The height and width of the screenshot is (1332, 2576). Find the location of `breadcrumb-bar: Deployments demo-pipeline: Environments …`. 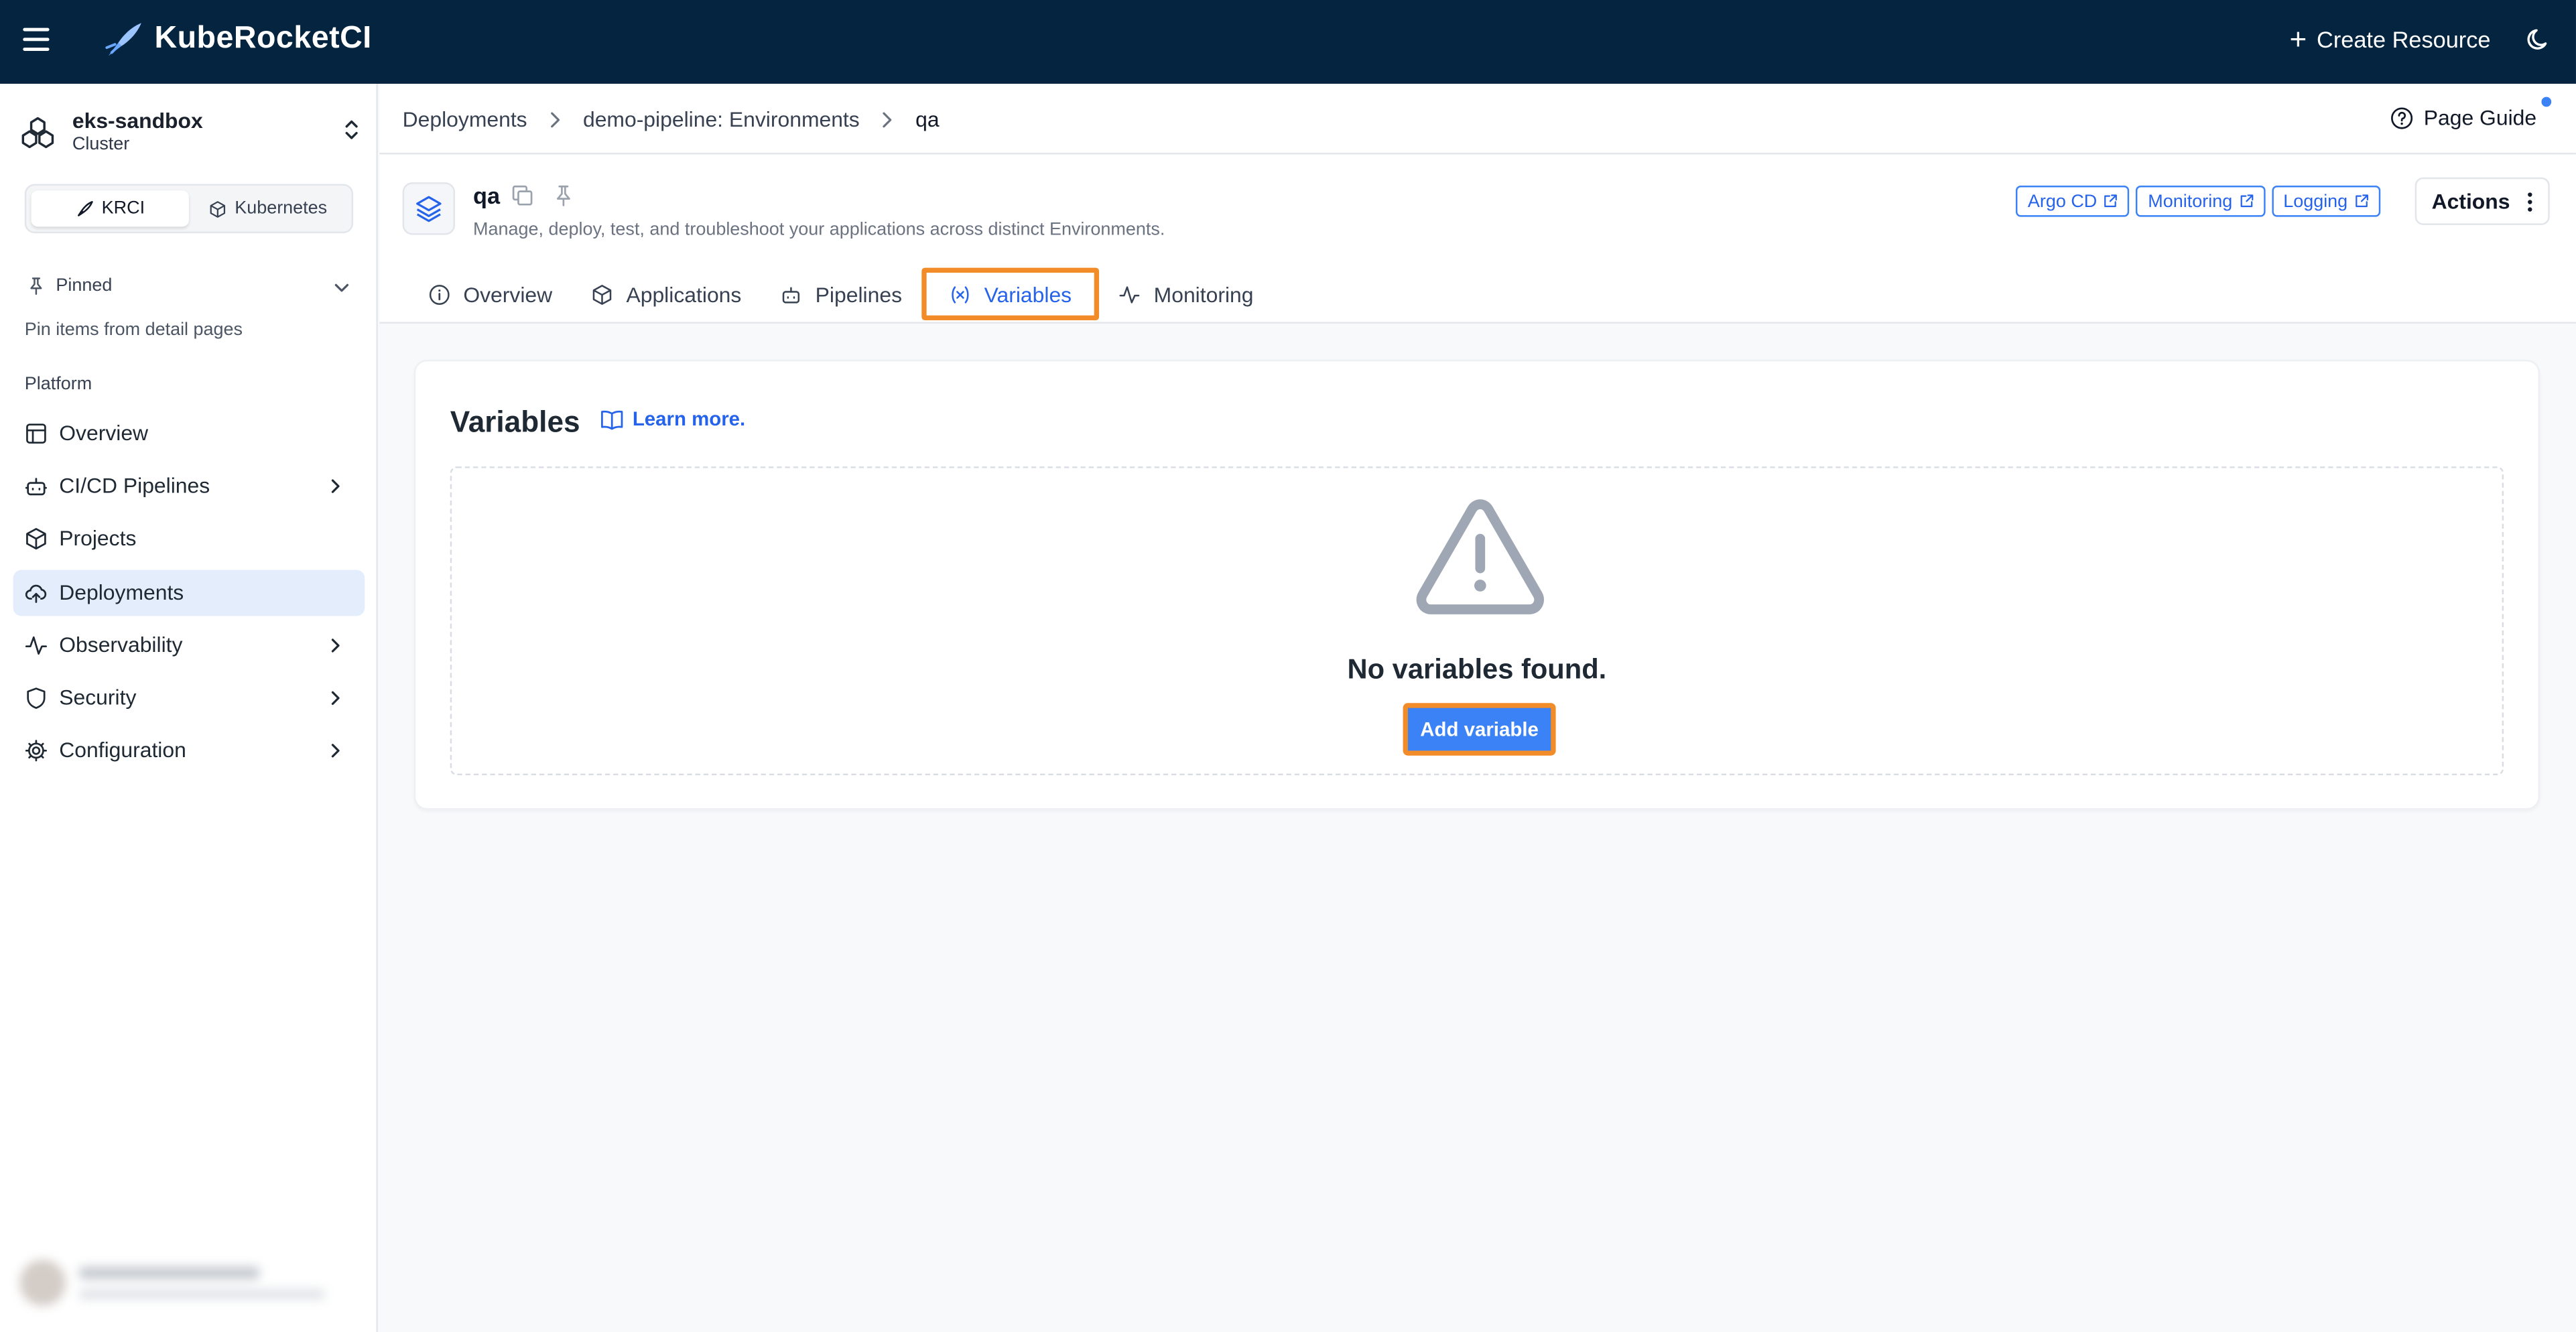

breadcrumb-bar: Deployments demo-pipeline: Environments … is located at coordinates (1477, 119).